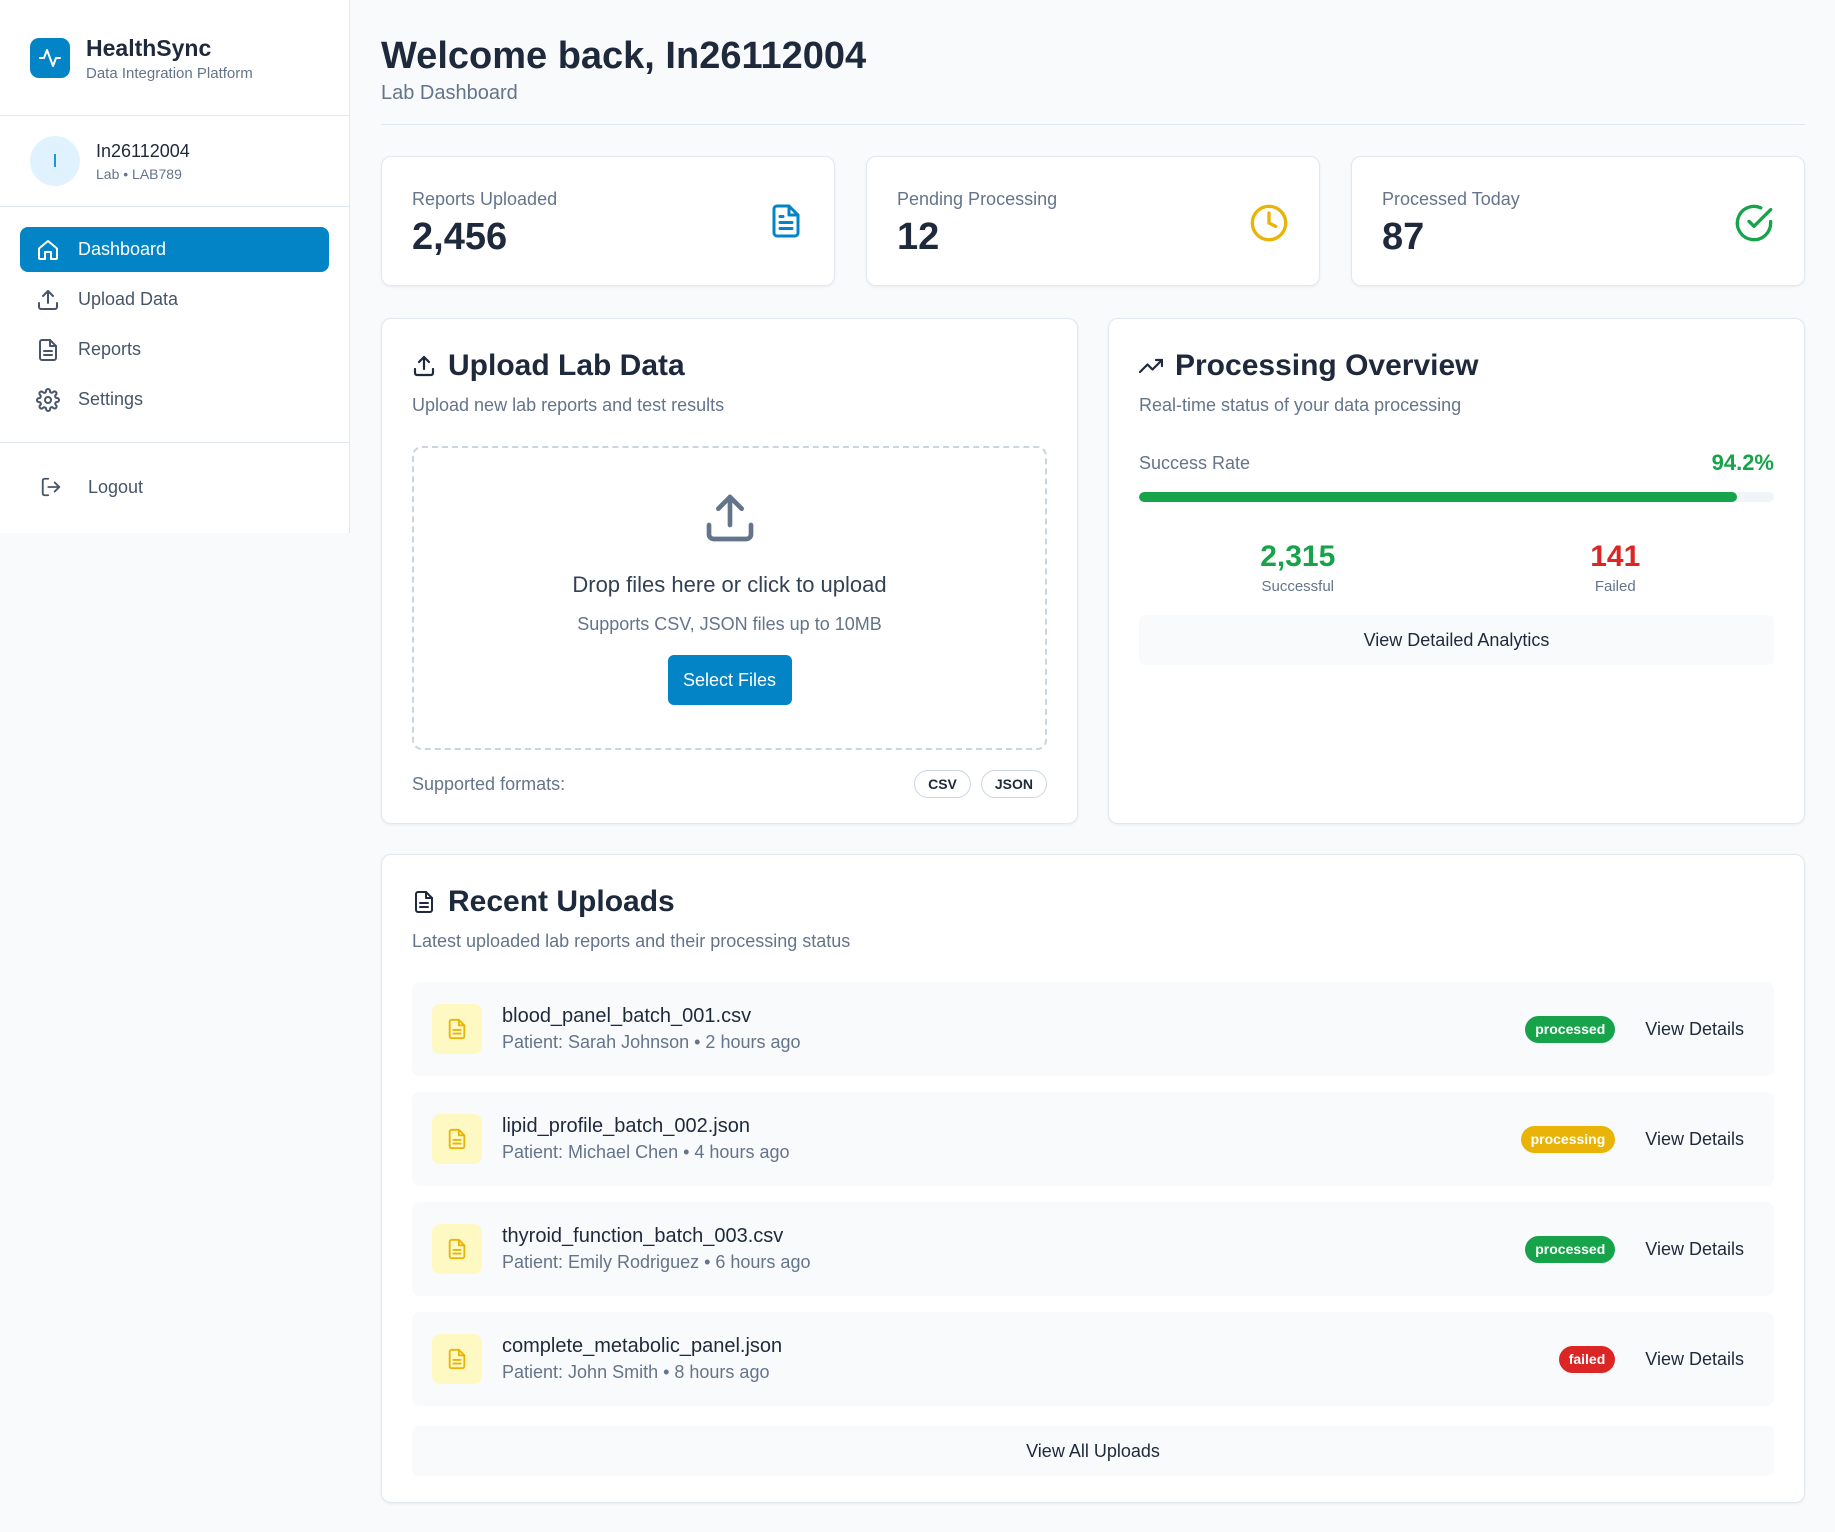  Describe the element at coordinates (1587, 1359) in the screenshot. I see `status-badge: failed` at that location.